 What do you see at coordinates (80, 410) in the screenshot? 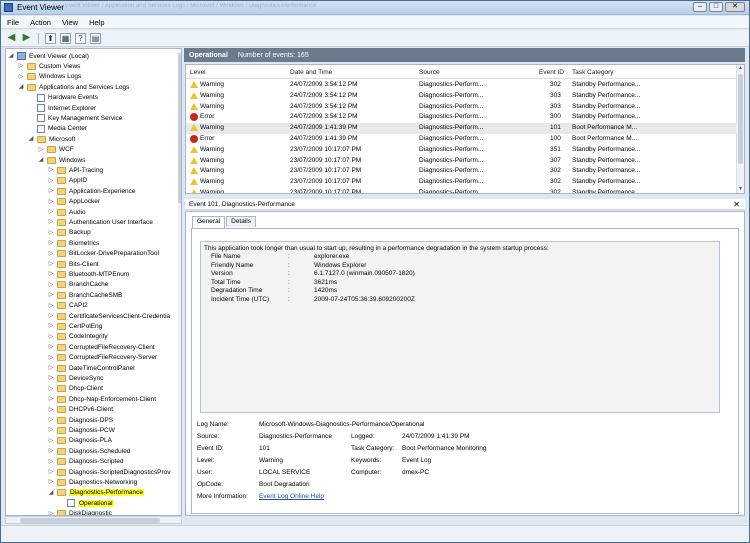
I see `tree-node: ▷ DHCPv6-Client` at bounding box center [80, 410].